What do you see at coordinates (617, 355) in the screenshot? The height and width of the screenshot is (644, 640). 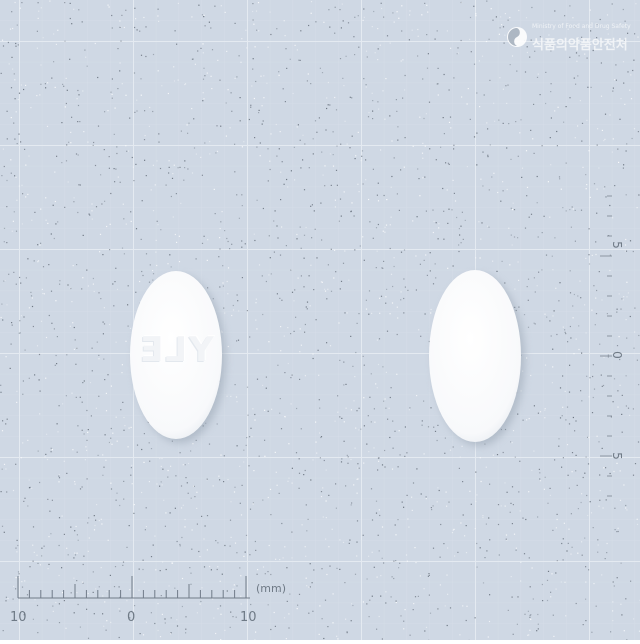 I see `side-label-center: 0` at bounding box center [617, 355].